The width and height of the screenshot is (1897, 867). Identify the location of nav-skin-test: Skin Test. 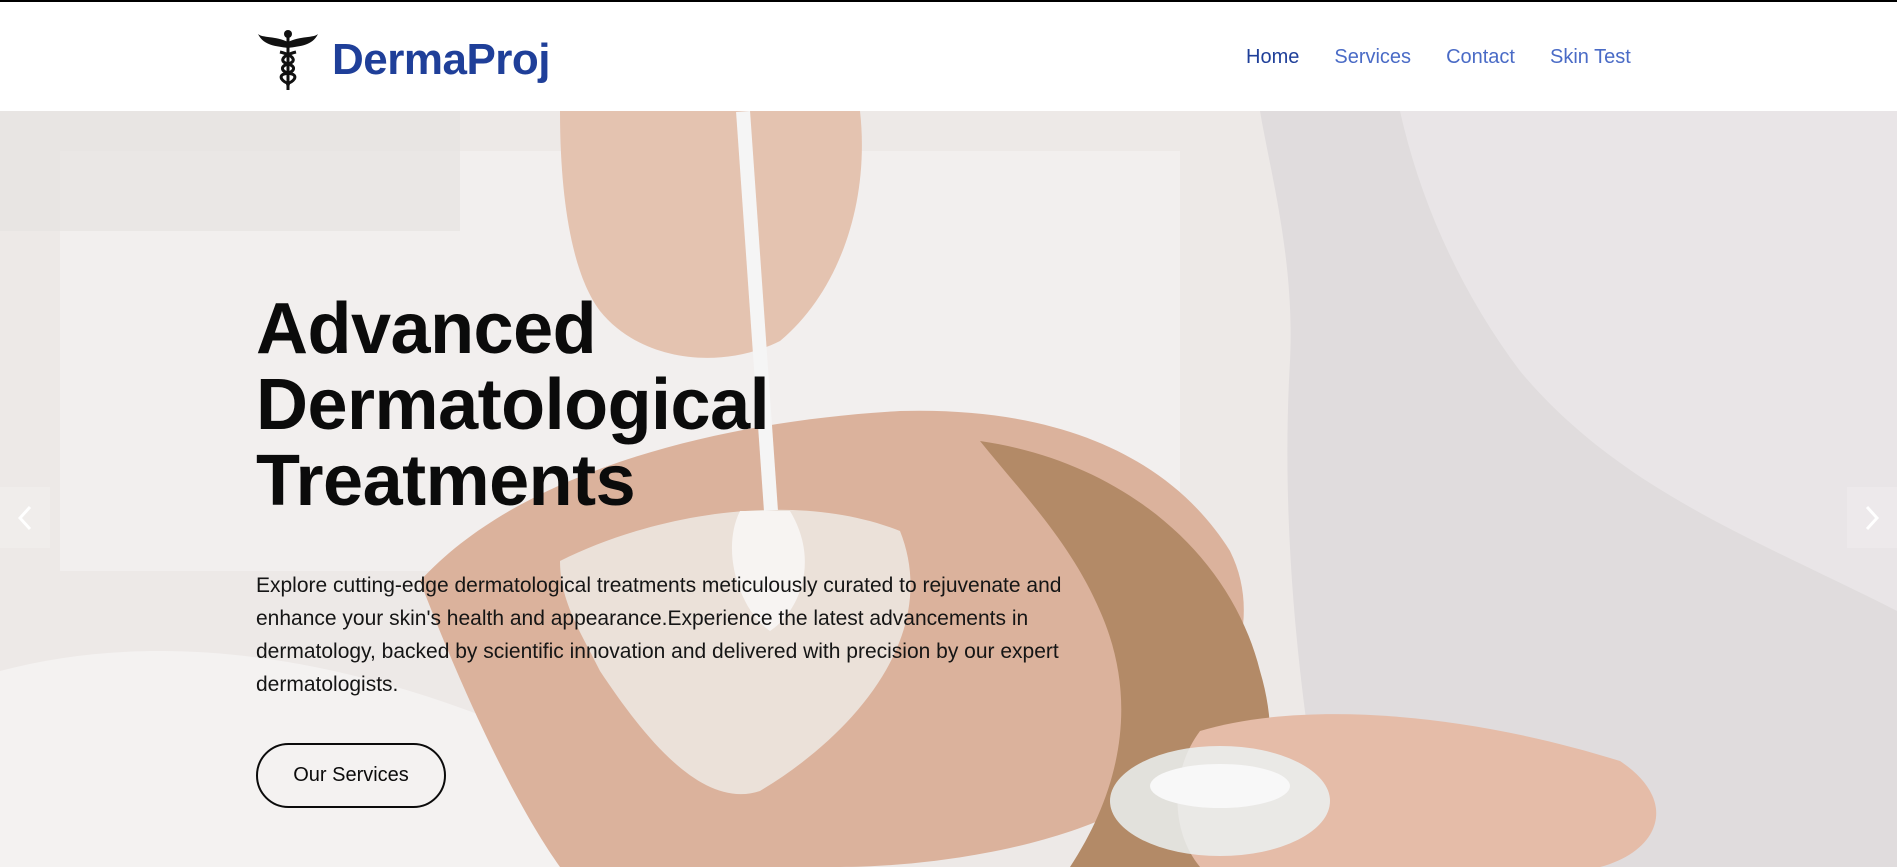
(1590, 57).